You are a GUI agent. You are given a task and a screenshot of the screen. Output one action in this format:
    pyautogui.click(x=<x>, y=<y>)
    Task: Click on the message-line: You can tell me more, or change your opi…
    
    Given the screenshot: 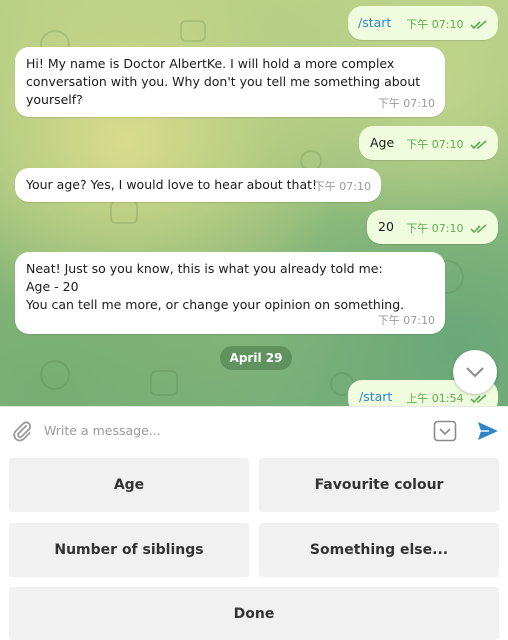 What is the action you would take?
    pyautogui.click(x=215, y=304)
    